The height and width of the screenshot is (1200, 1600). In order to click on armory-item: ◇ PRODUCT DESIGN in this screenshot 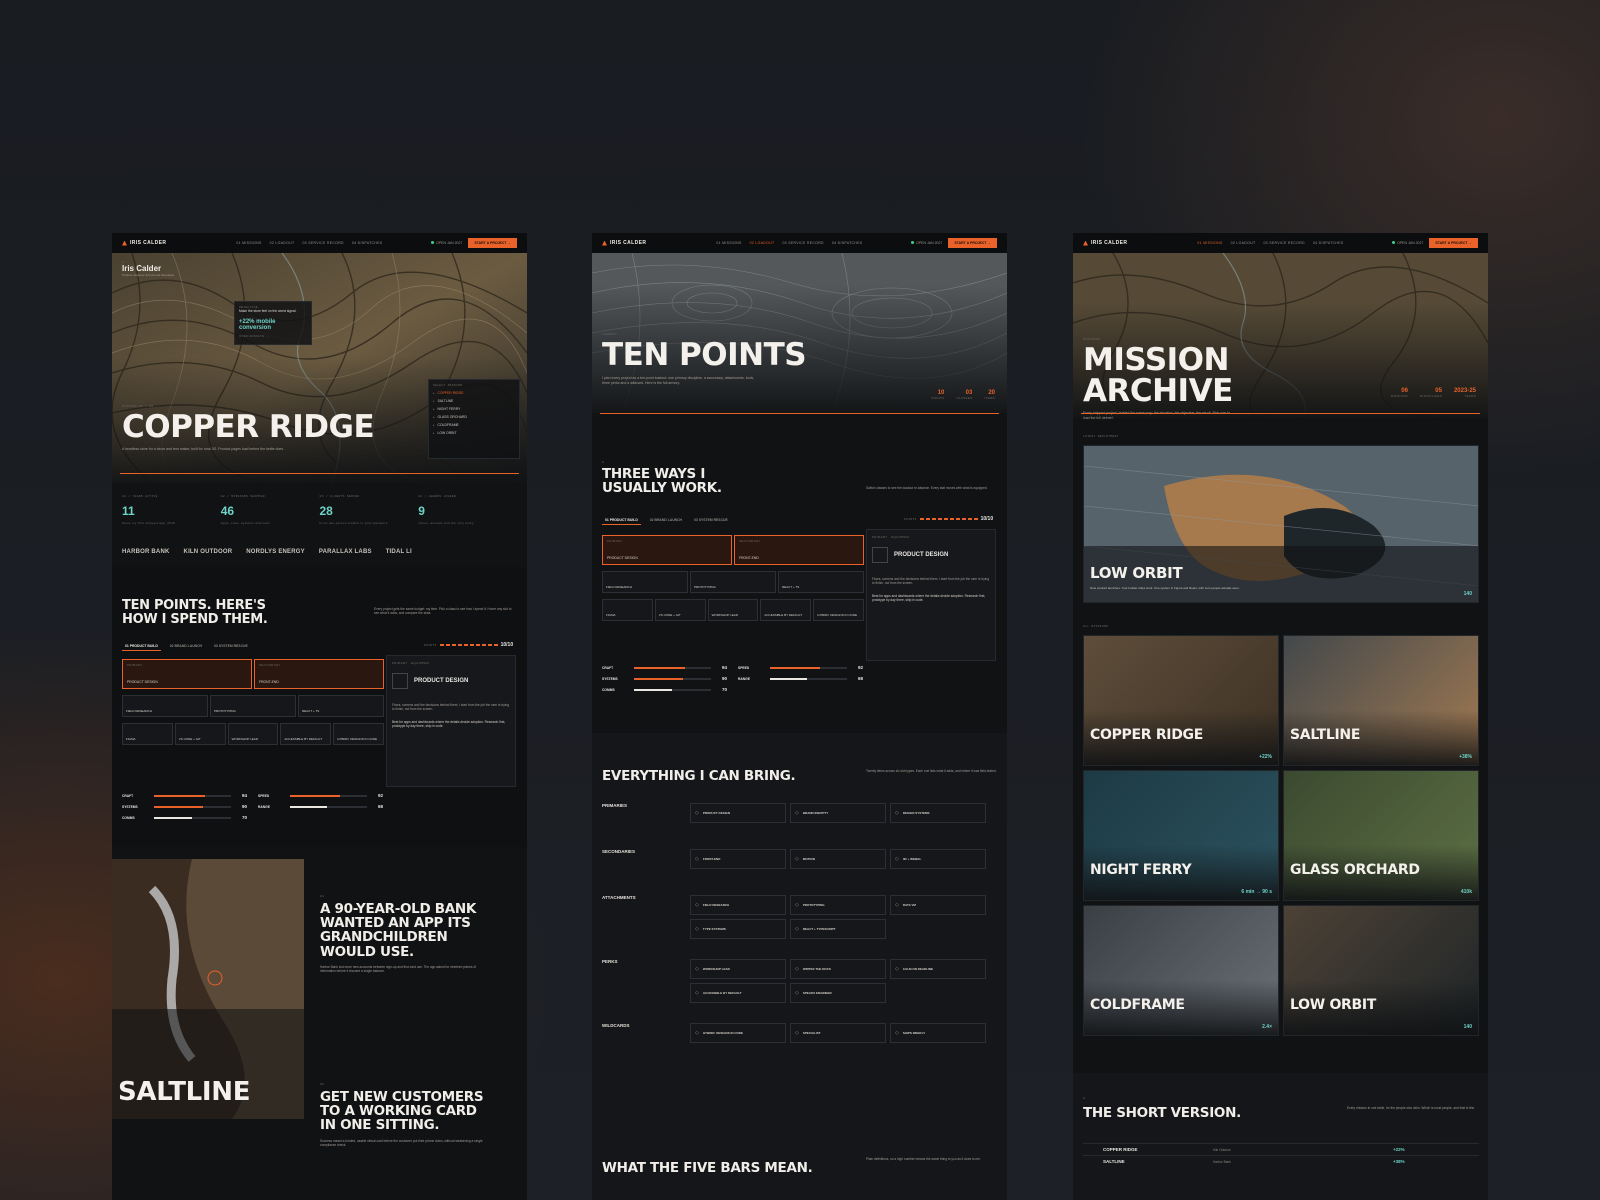, I will do `click(738, 813)`.